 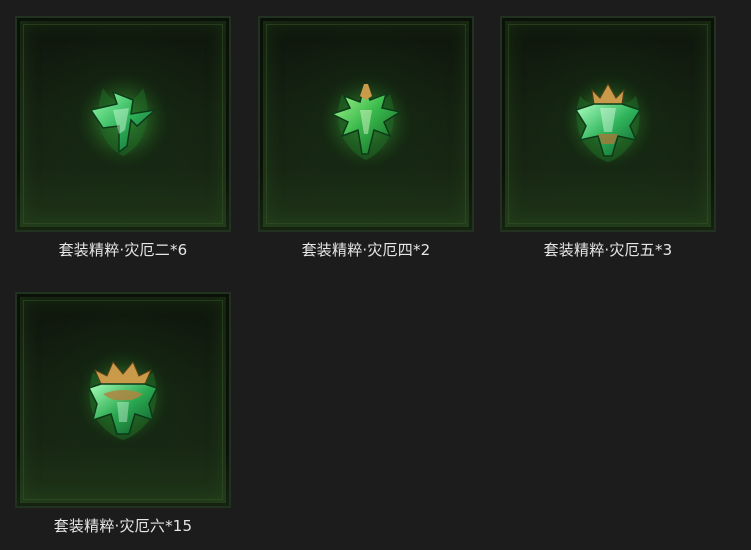 I want to click on item-card: 套装精粹·灾厄六*15, so click(x=123, y=414).